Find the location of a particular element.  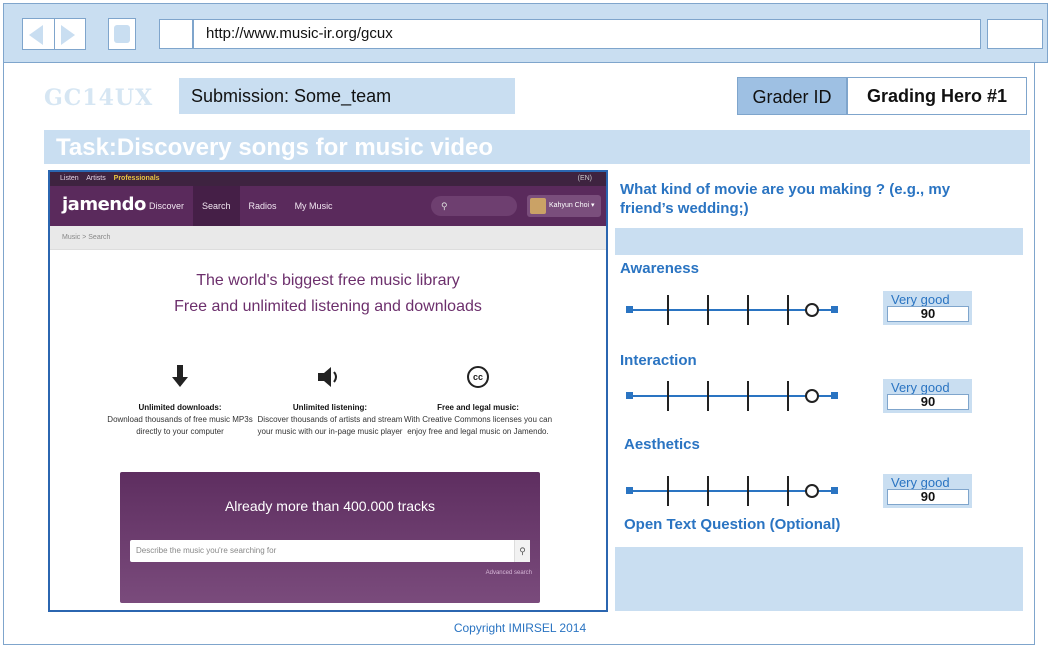

nav-buttons is located at coordinates (54, 34).